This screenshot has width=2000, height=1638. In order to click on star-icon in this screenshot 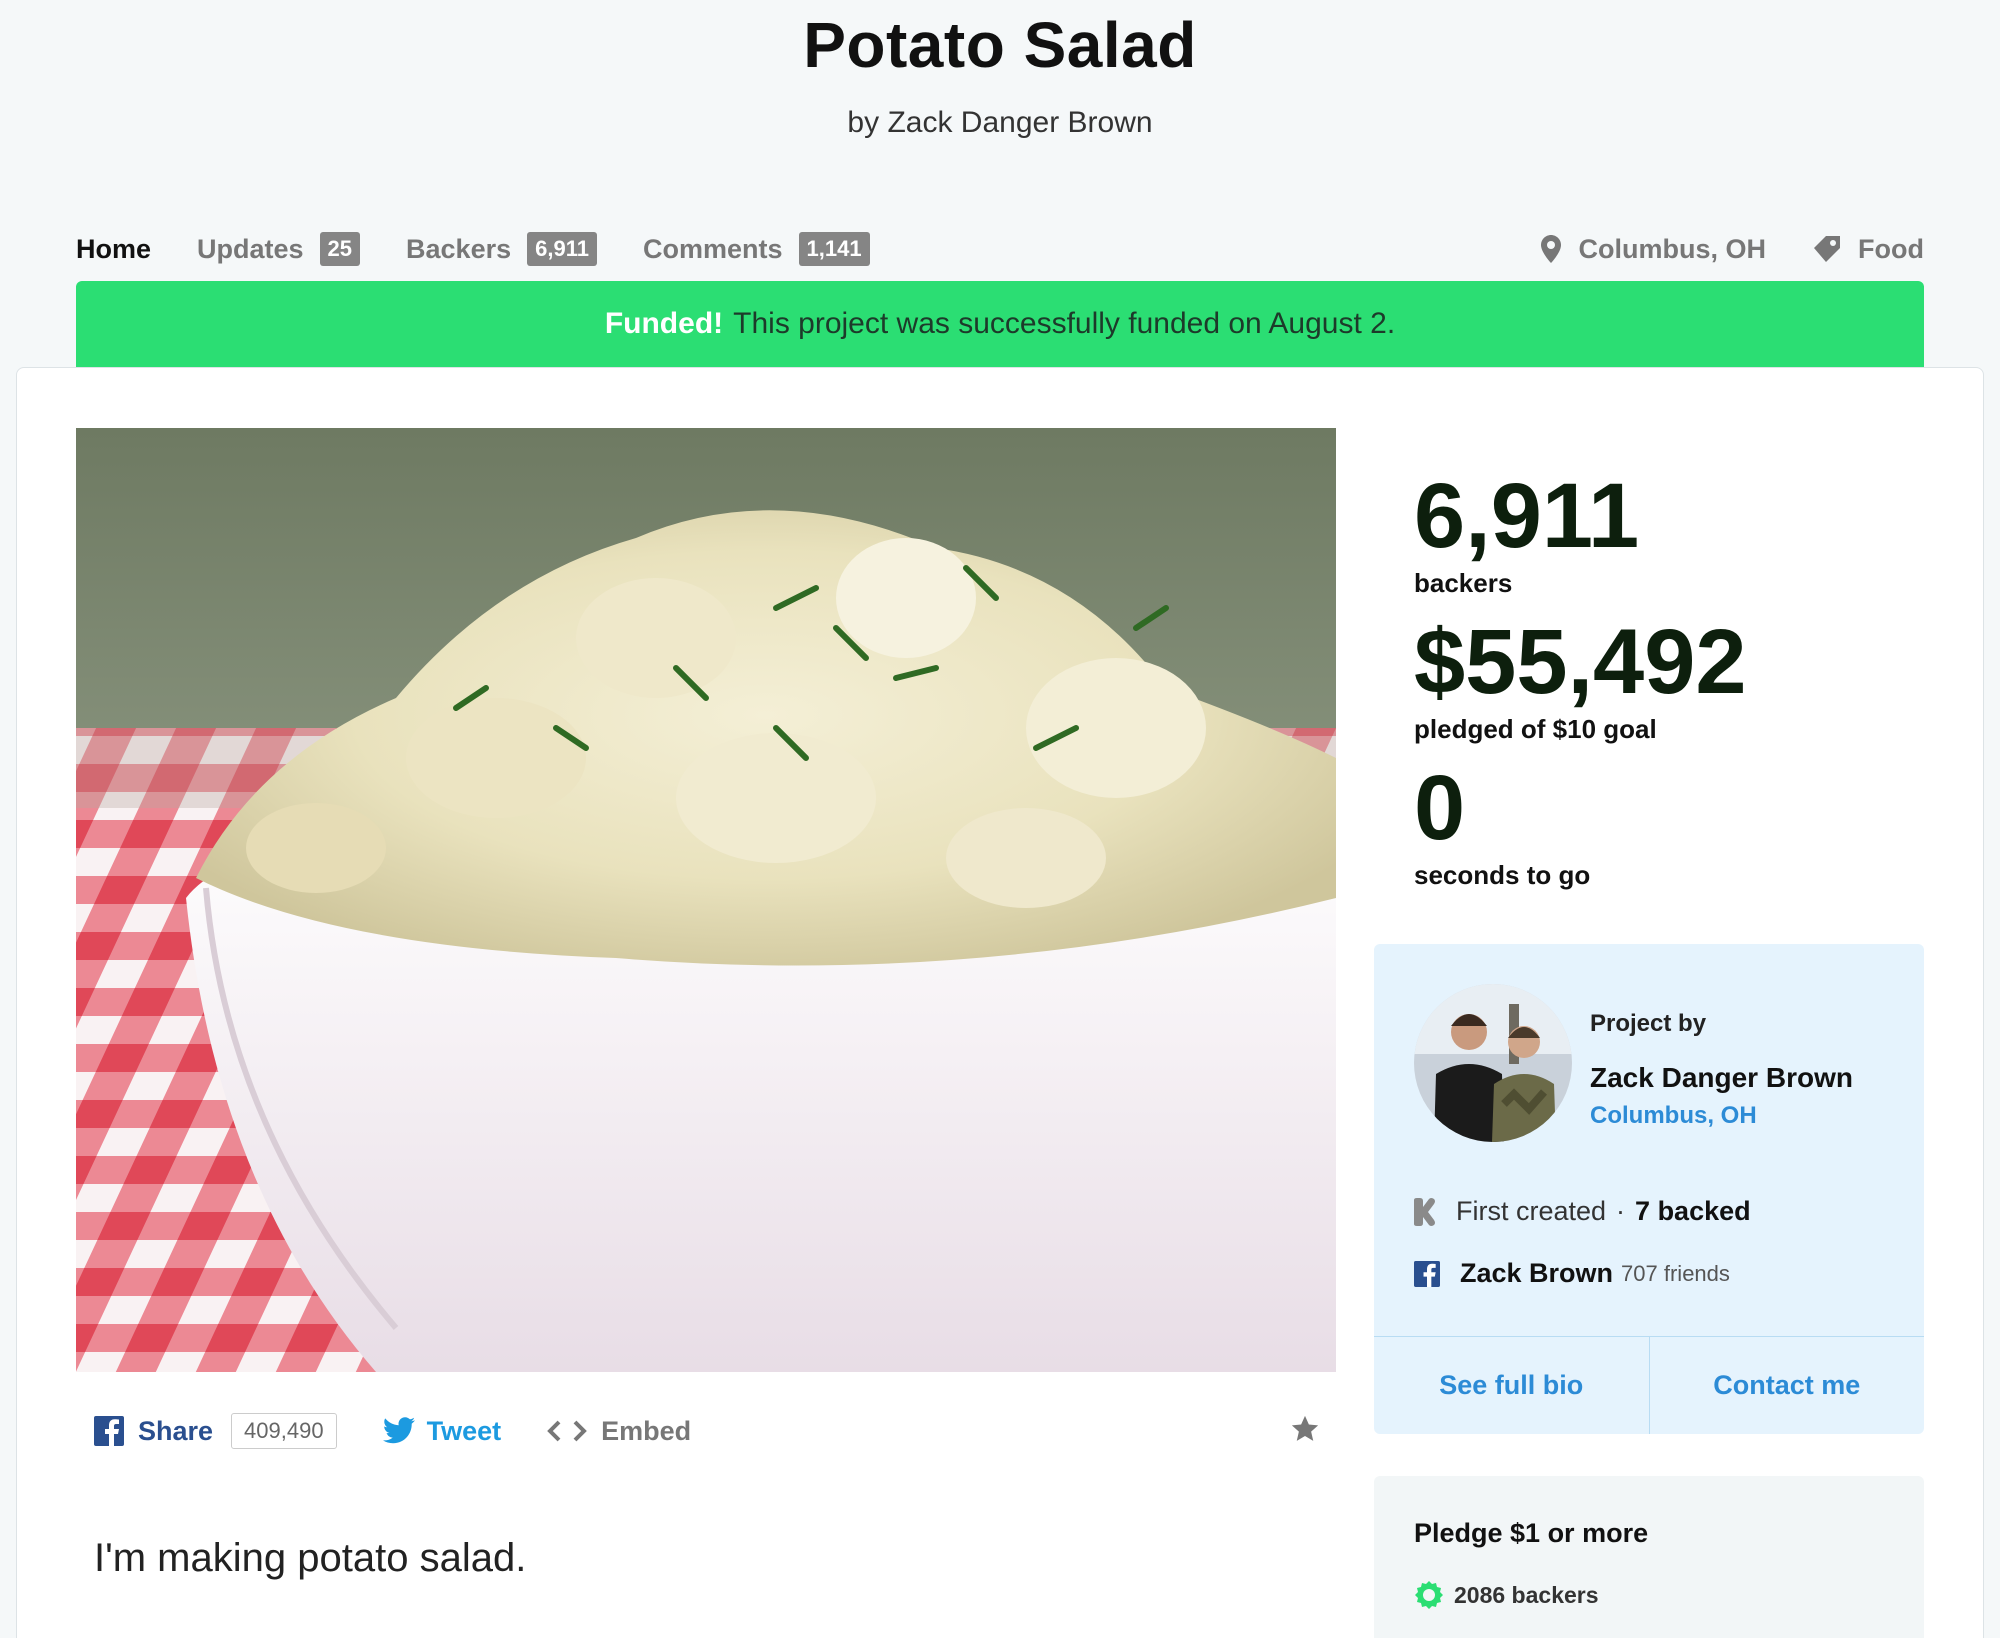, I will do `click(1305, 1429)`.